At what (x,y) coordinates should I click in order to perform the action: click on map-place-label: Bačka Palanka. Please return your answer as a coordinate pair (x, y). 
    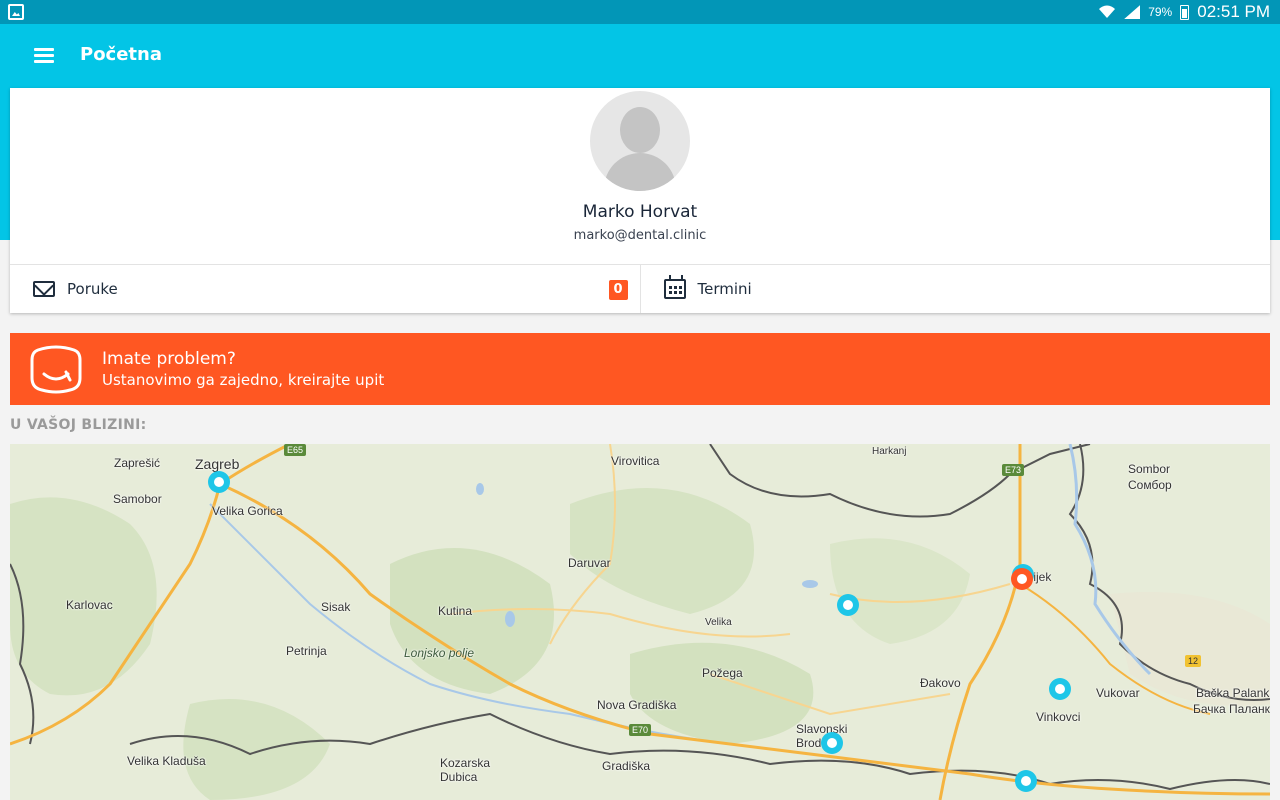
    Looking at the image, I should click on (1233, 693).